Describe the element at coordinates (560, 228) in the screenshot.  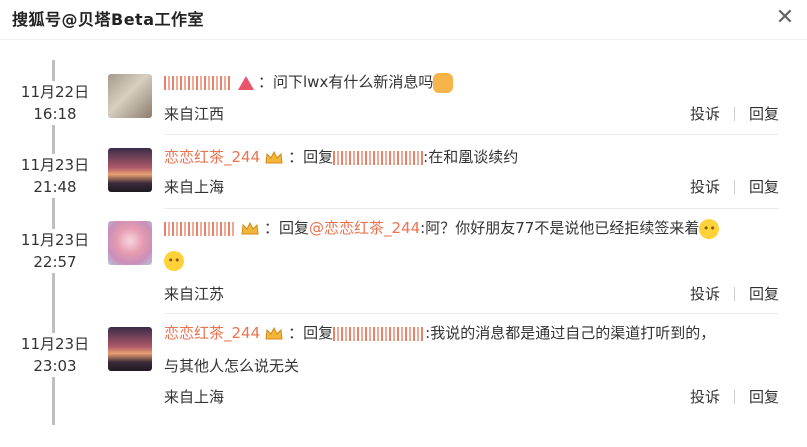
I see `comment-text: :阿？你好朋友77不是说他已经拒续签来着` at that location.